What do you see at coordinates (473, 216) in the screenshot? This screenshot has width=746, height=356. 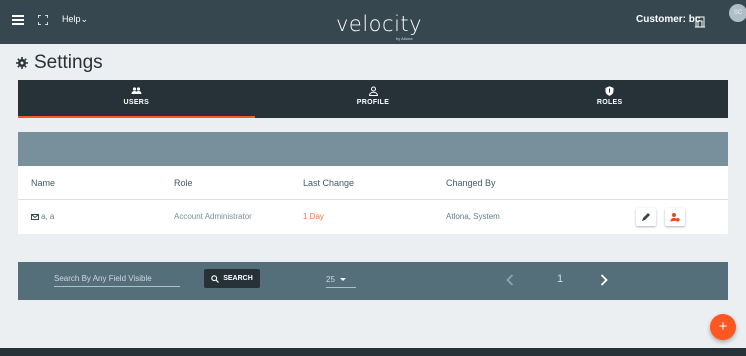 I see `changed-by-cell: Atlona, System` at bounding box center [473, 216].